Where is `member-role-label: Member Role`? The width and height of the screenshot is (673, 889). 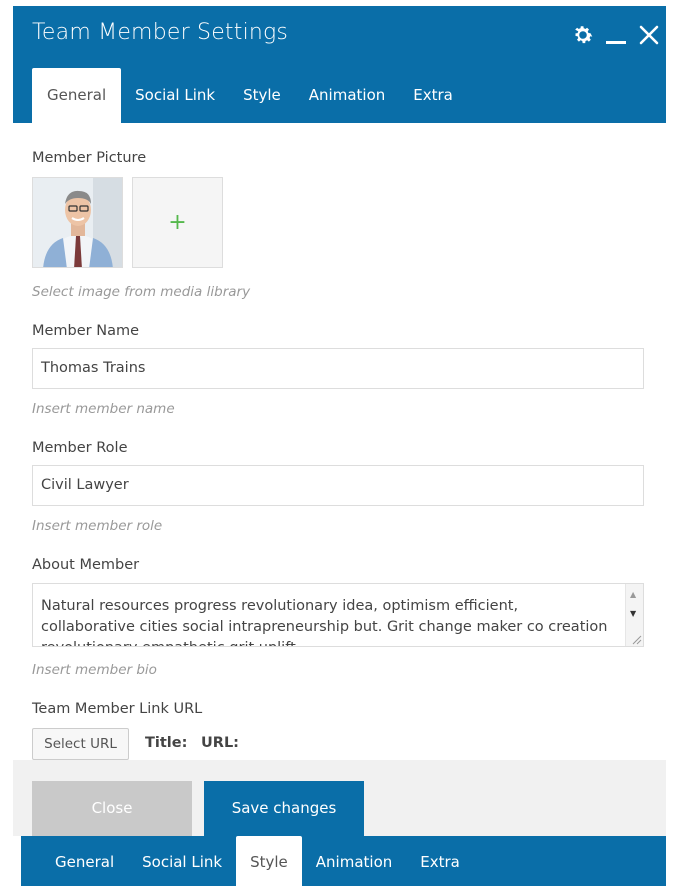 member-role-label: Member Role is located at coordinates (80, 448).